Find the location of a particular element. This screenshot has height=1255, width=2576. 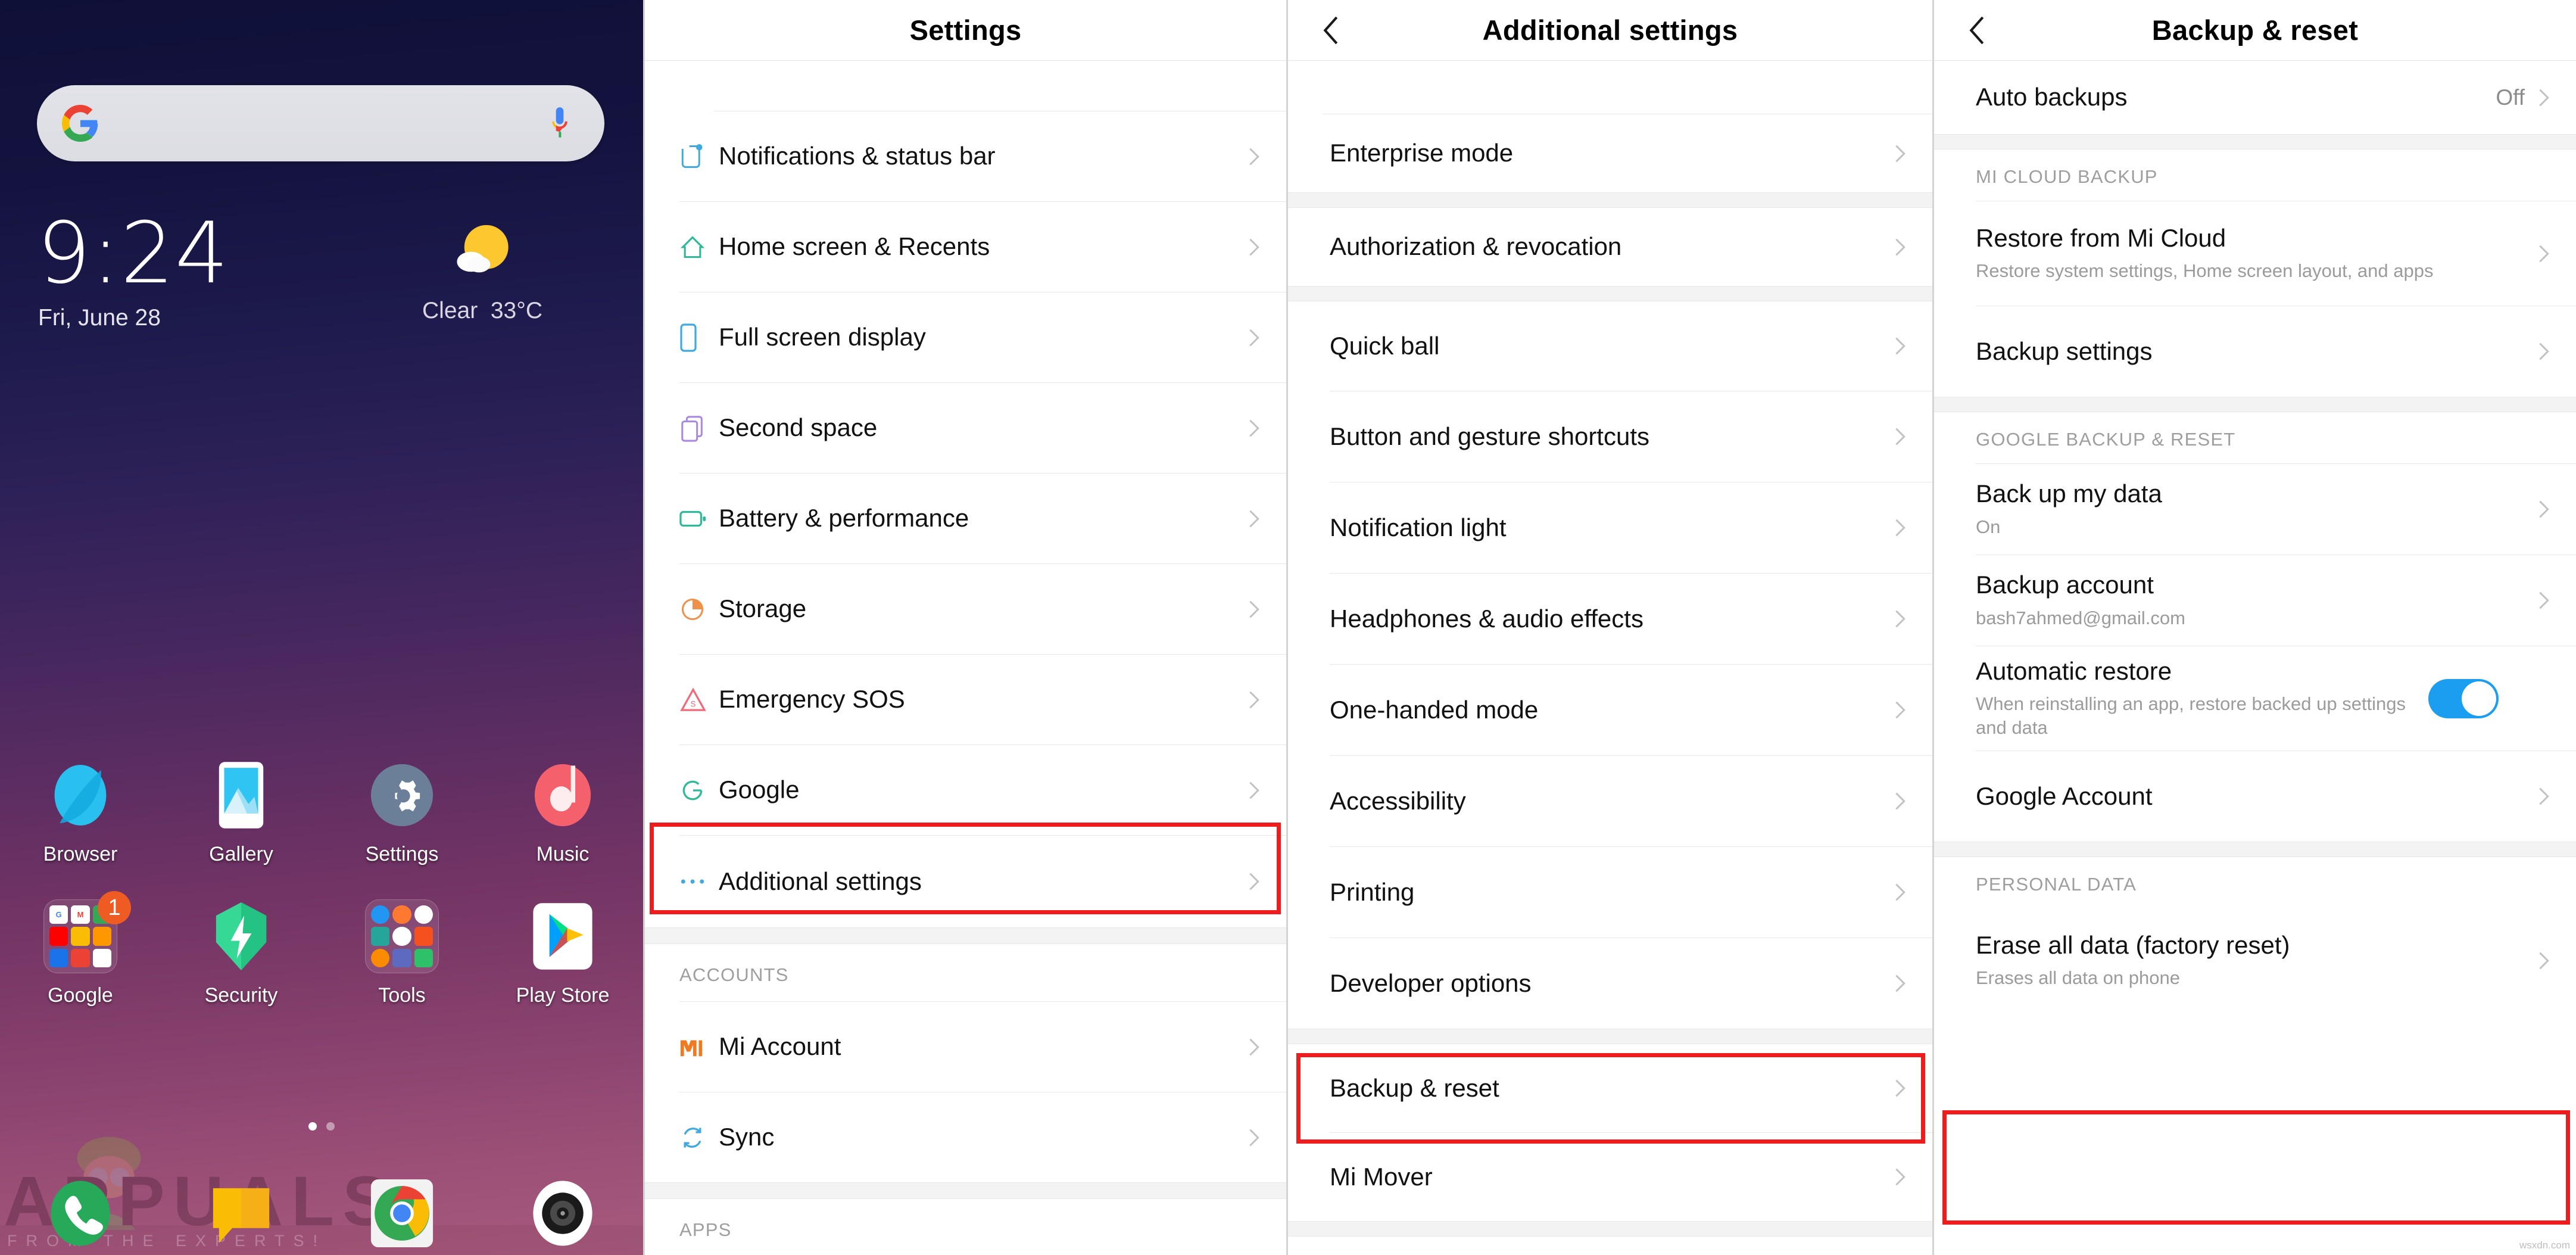

row-mi-mover: Mi Mover is located at coordinates (1610, 1177).